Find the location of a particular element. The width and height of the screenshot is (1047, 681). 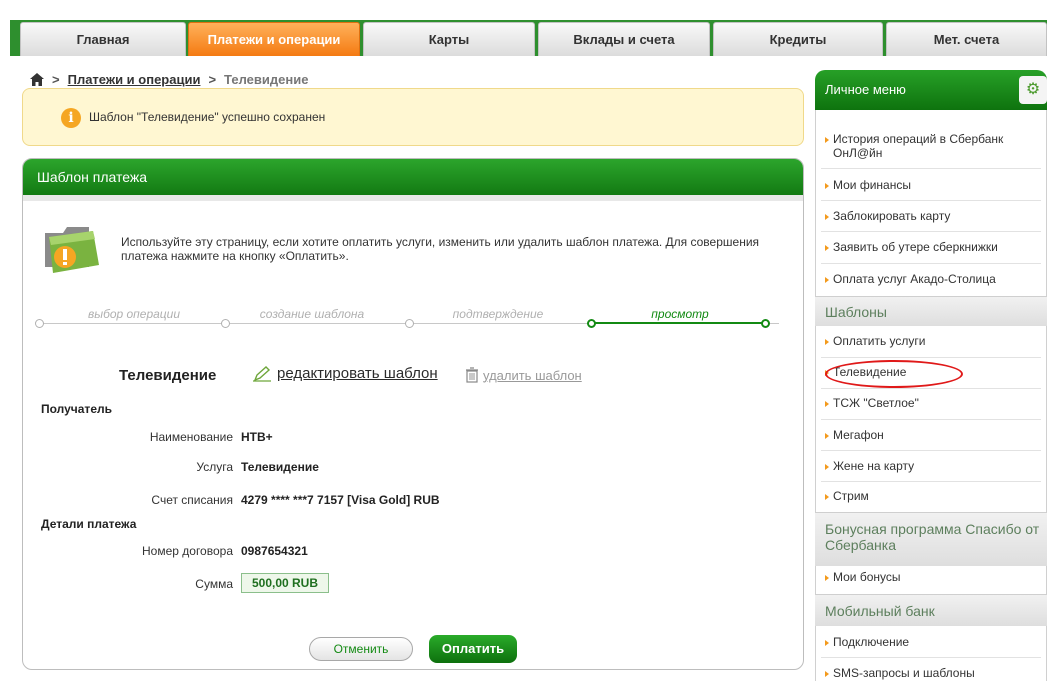

account-label: Счет списания is located at coordinates (192, 500).